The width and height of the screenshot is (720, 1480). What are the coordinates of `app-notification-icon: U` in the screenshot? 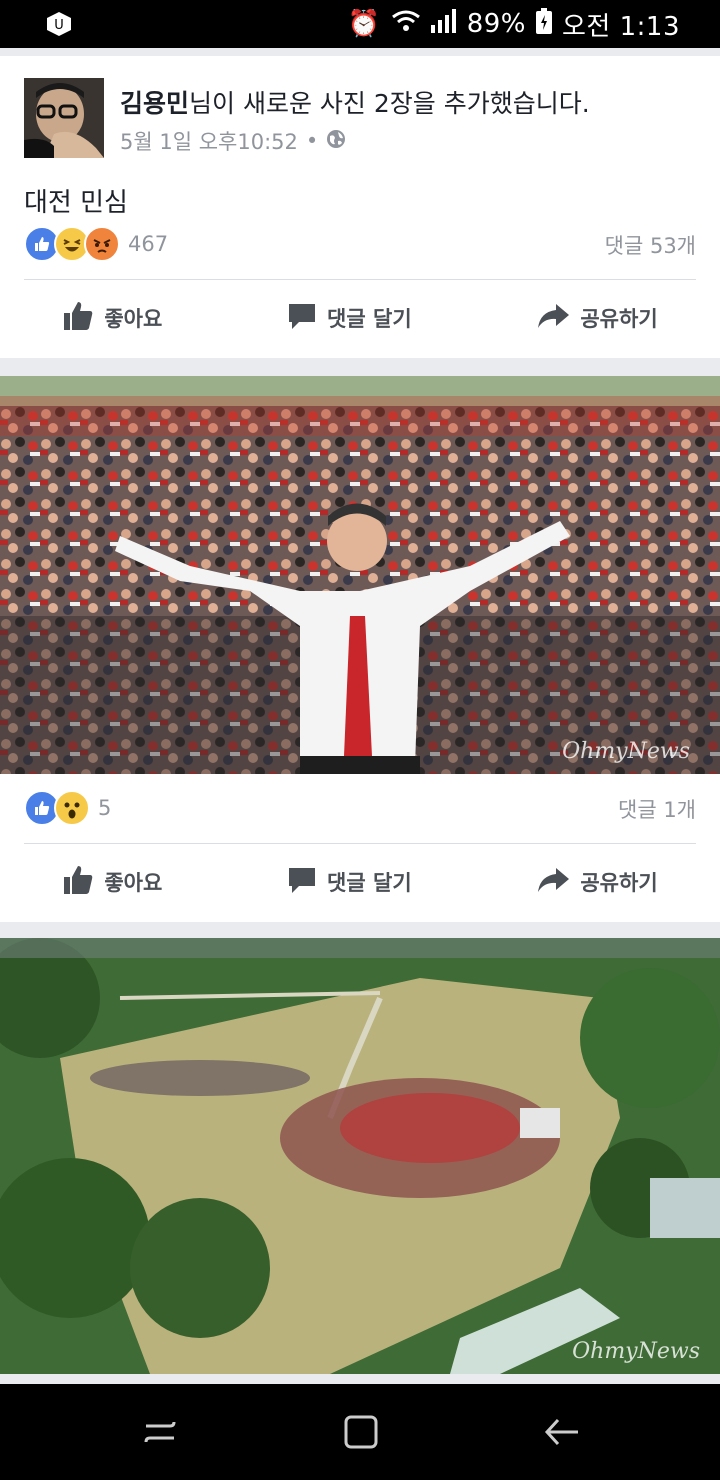 It's located at (59, 24).